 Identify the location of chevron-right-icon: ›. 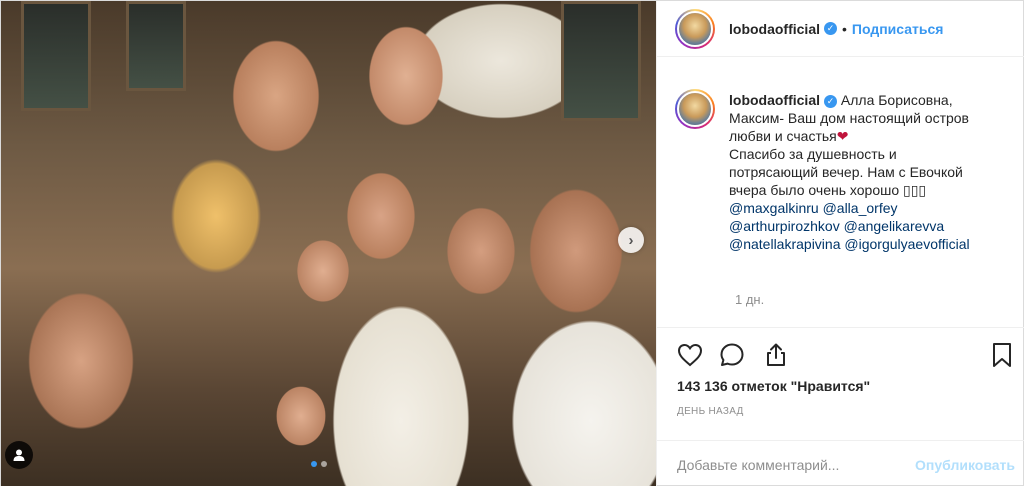
(631, 240).